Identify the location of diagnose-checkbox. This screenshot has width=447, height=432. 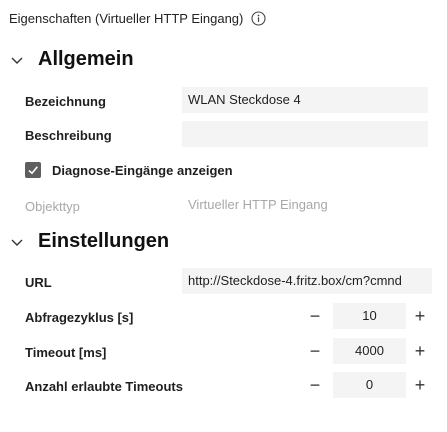
(33, 170).